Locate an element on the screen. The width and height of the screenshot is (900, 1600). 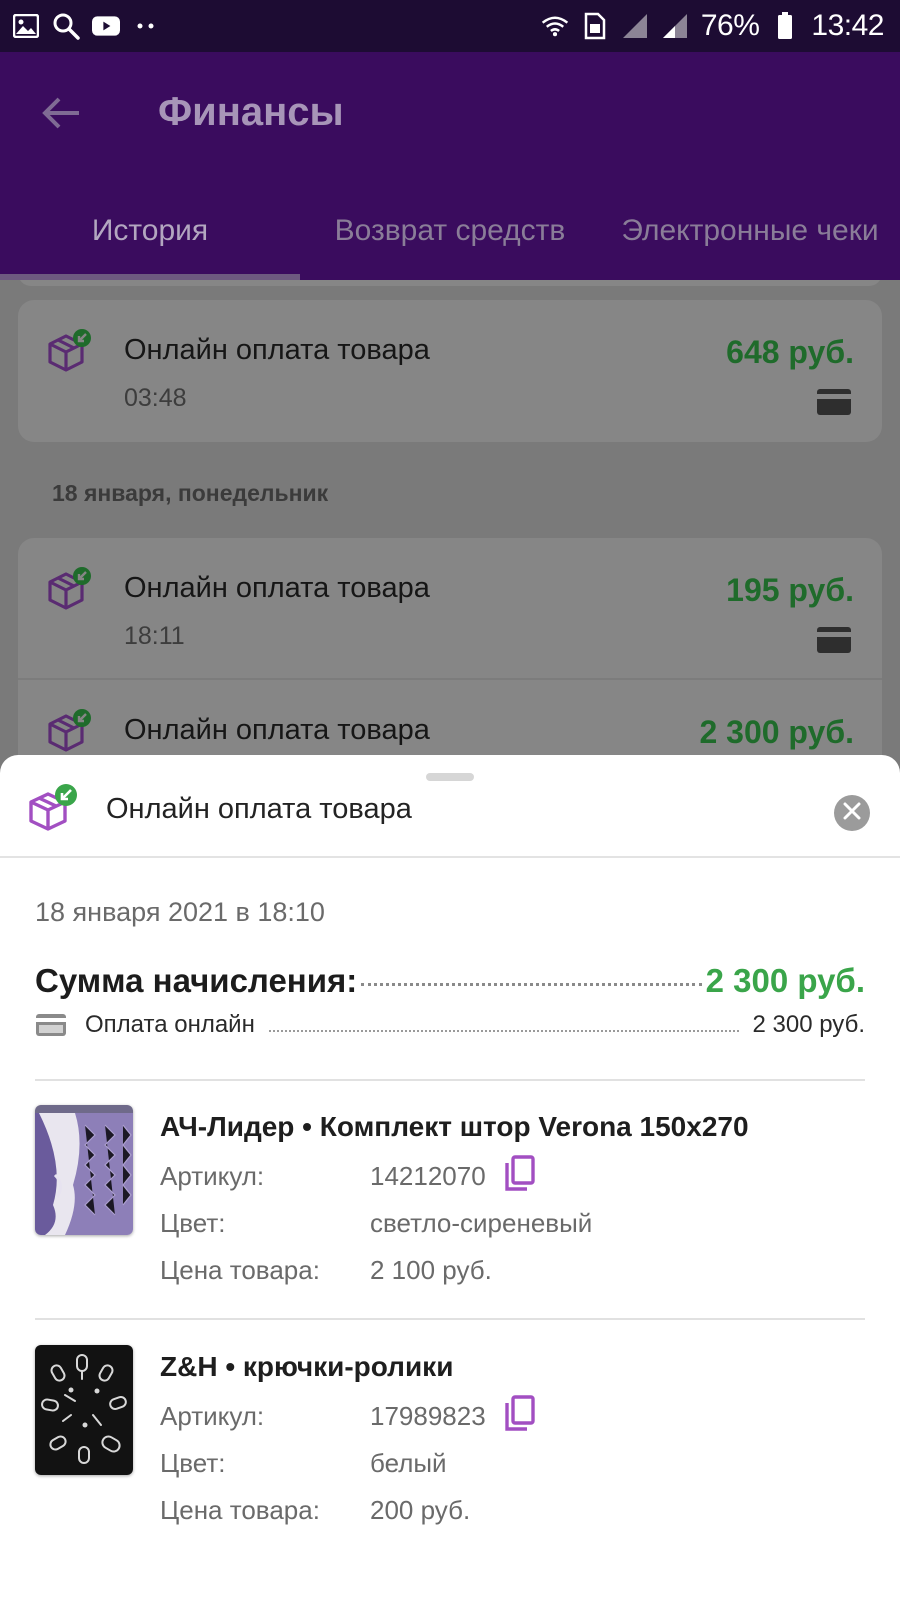
history-row: Онлайн оплата товара 2 300 руб. is located at coordinates (450, 719).